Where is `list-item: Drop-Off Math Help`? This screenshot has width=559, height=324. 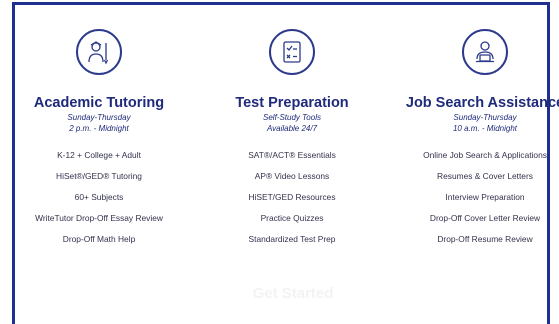
list-item: Drop-Off Math Help is located at coordinates (99, 239).